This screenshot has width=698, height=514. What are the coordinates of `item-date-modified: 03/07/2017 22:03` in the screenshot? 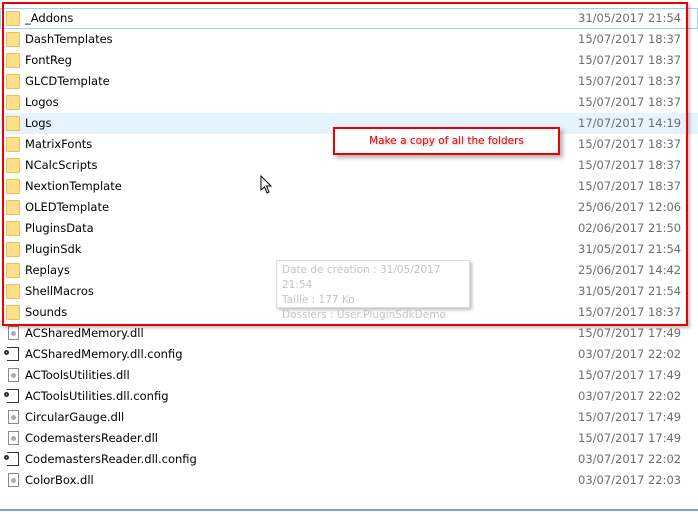 It's located at (630, 480).